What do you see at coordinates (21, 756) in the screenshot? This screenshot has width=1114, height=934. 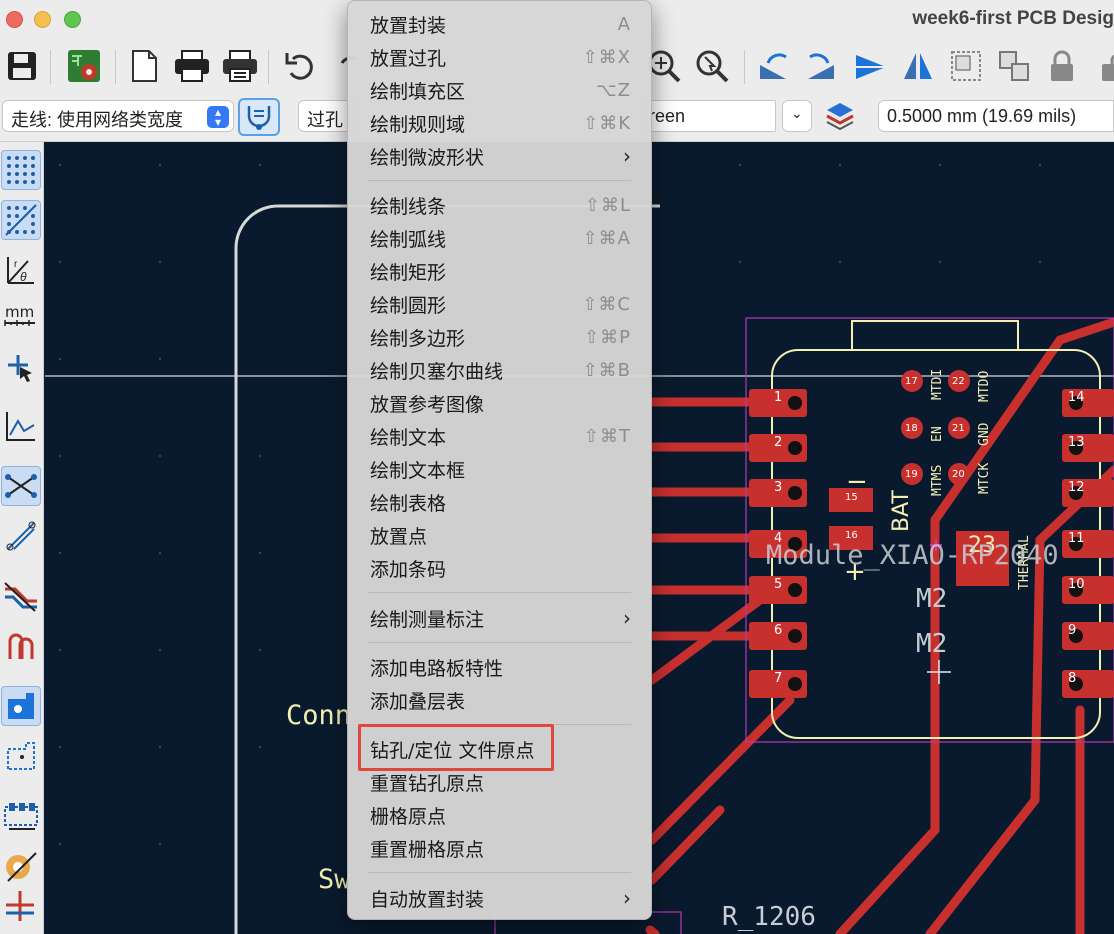 I see `zone-outline-icon` at bounding box center [21, 756].